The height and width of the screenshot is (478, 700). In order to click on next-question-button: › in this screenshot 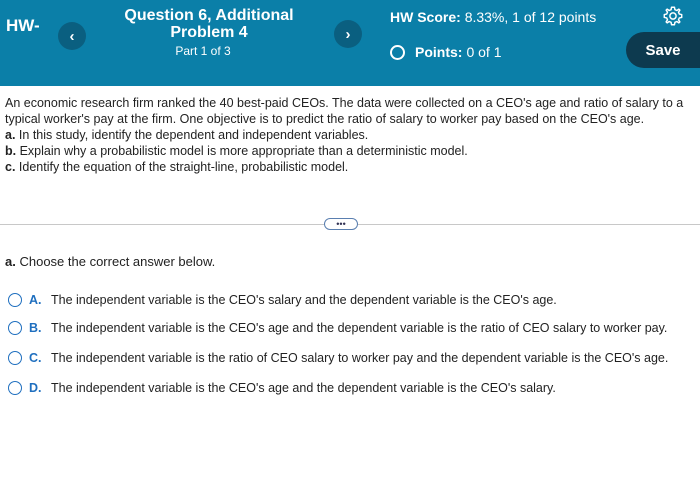, I will do `click(348, 34)`.